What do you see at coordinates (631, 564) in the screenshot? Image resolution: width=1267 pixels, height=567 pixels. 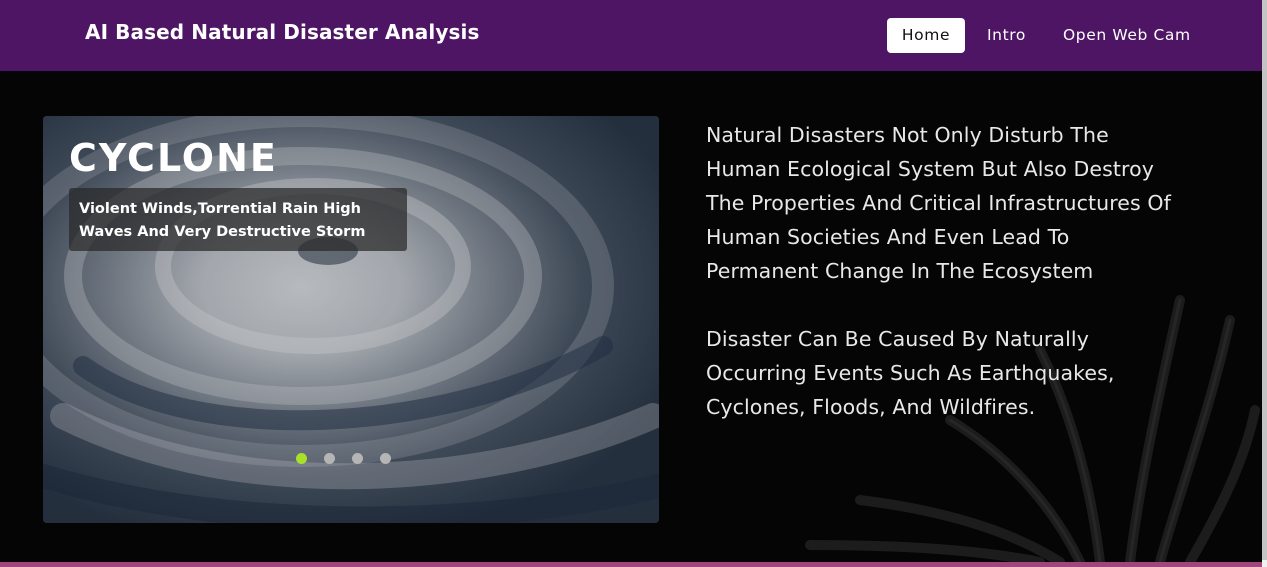 I see `bottom-border` at bounding box center [631, 564].